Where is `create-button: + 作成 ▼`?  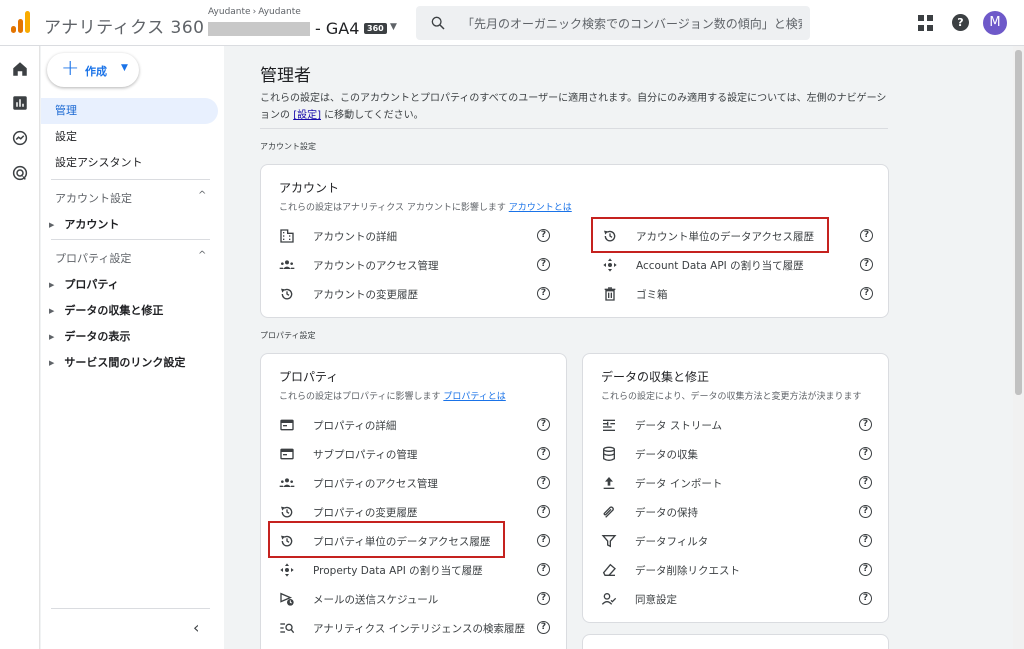 create-button: + 作成 ▼ is located at coordinates (93, 70).